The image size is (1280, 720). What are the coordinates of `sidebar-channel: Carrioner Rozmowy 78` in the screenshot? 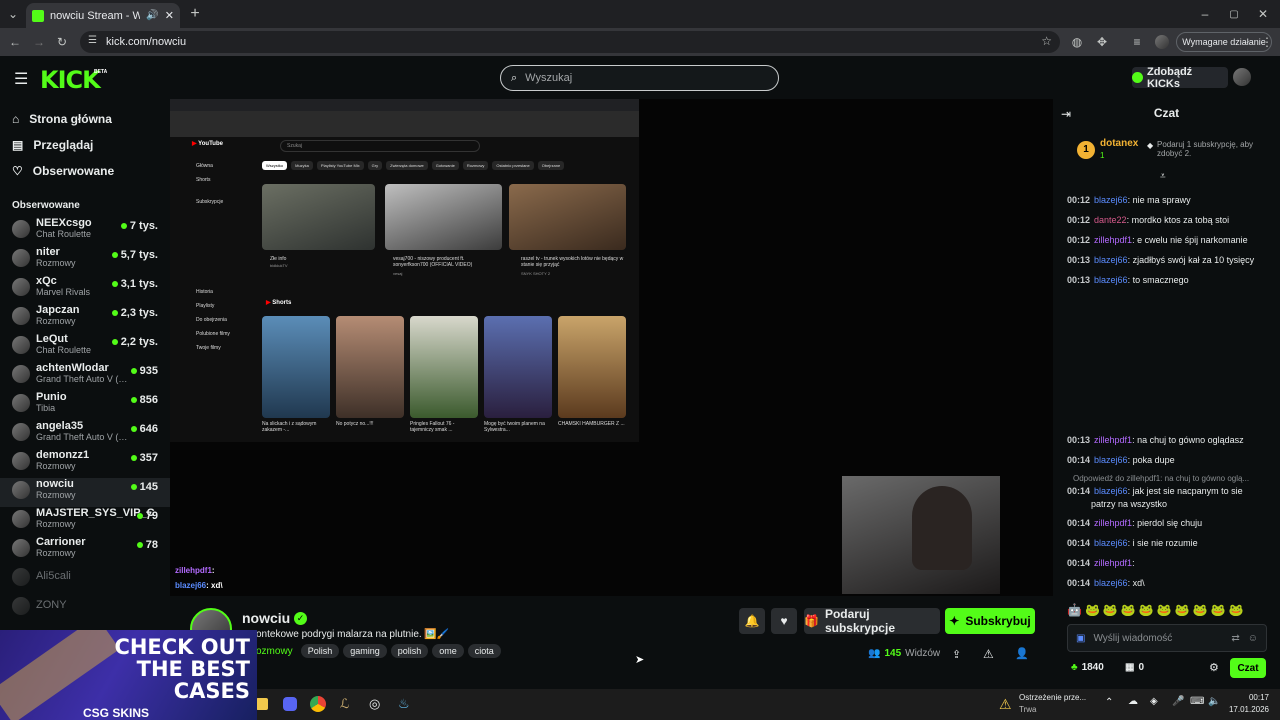 It's located at (85, 550).